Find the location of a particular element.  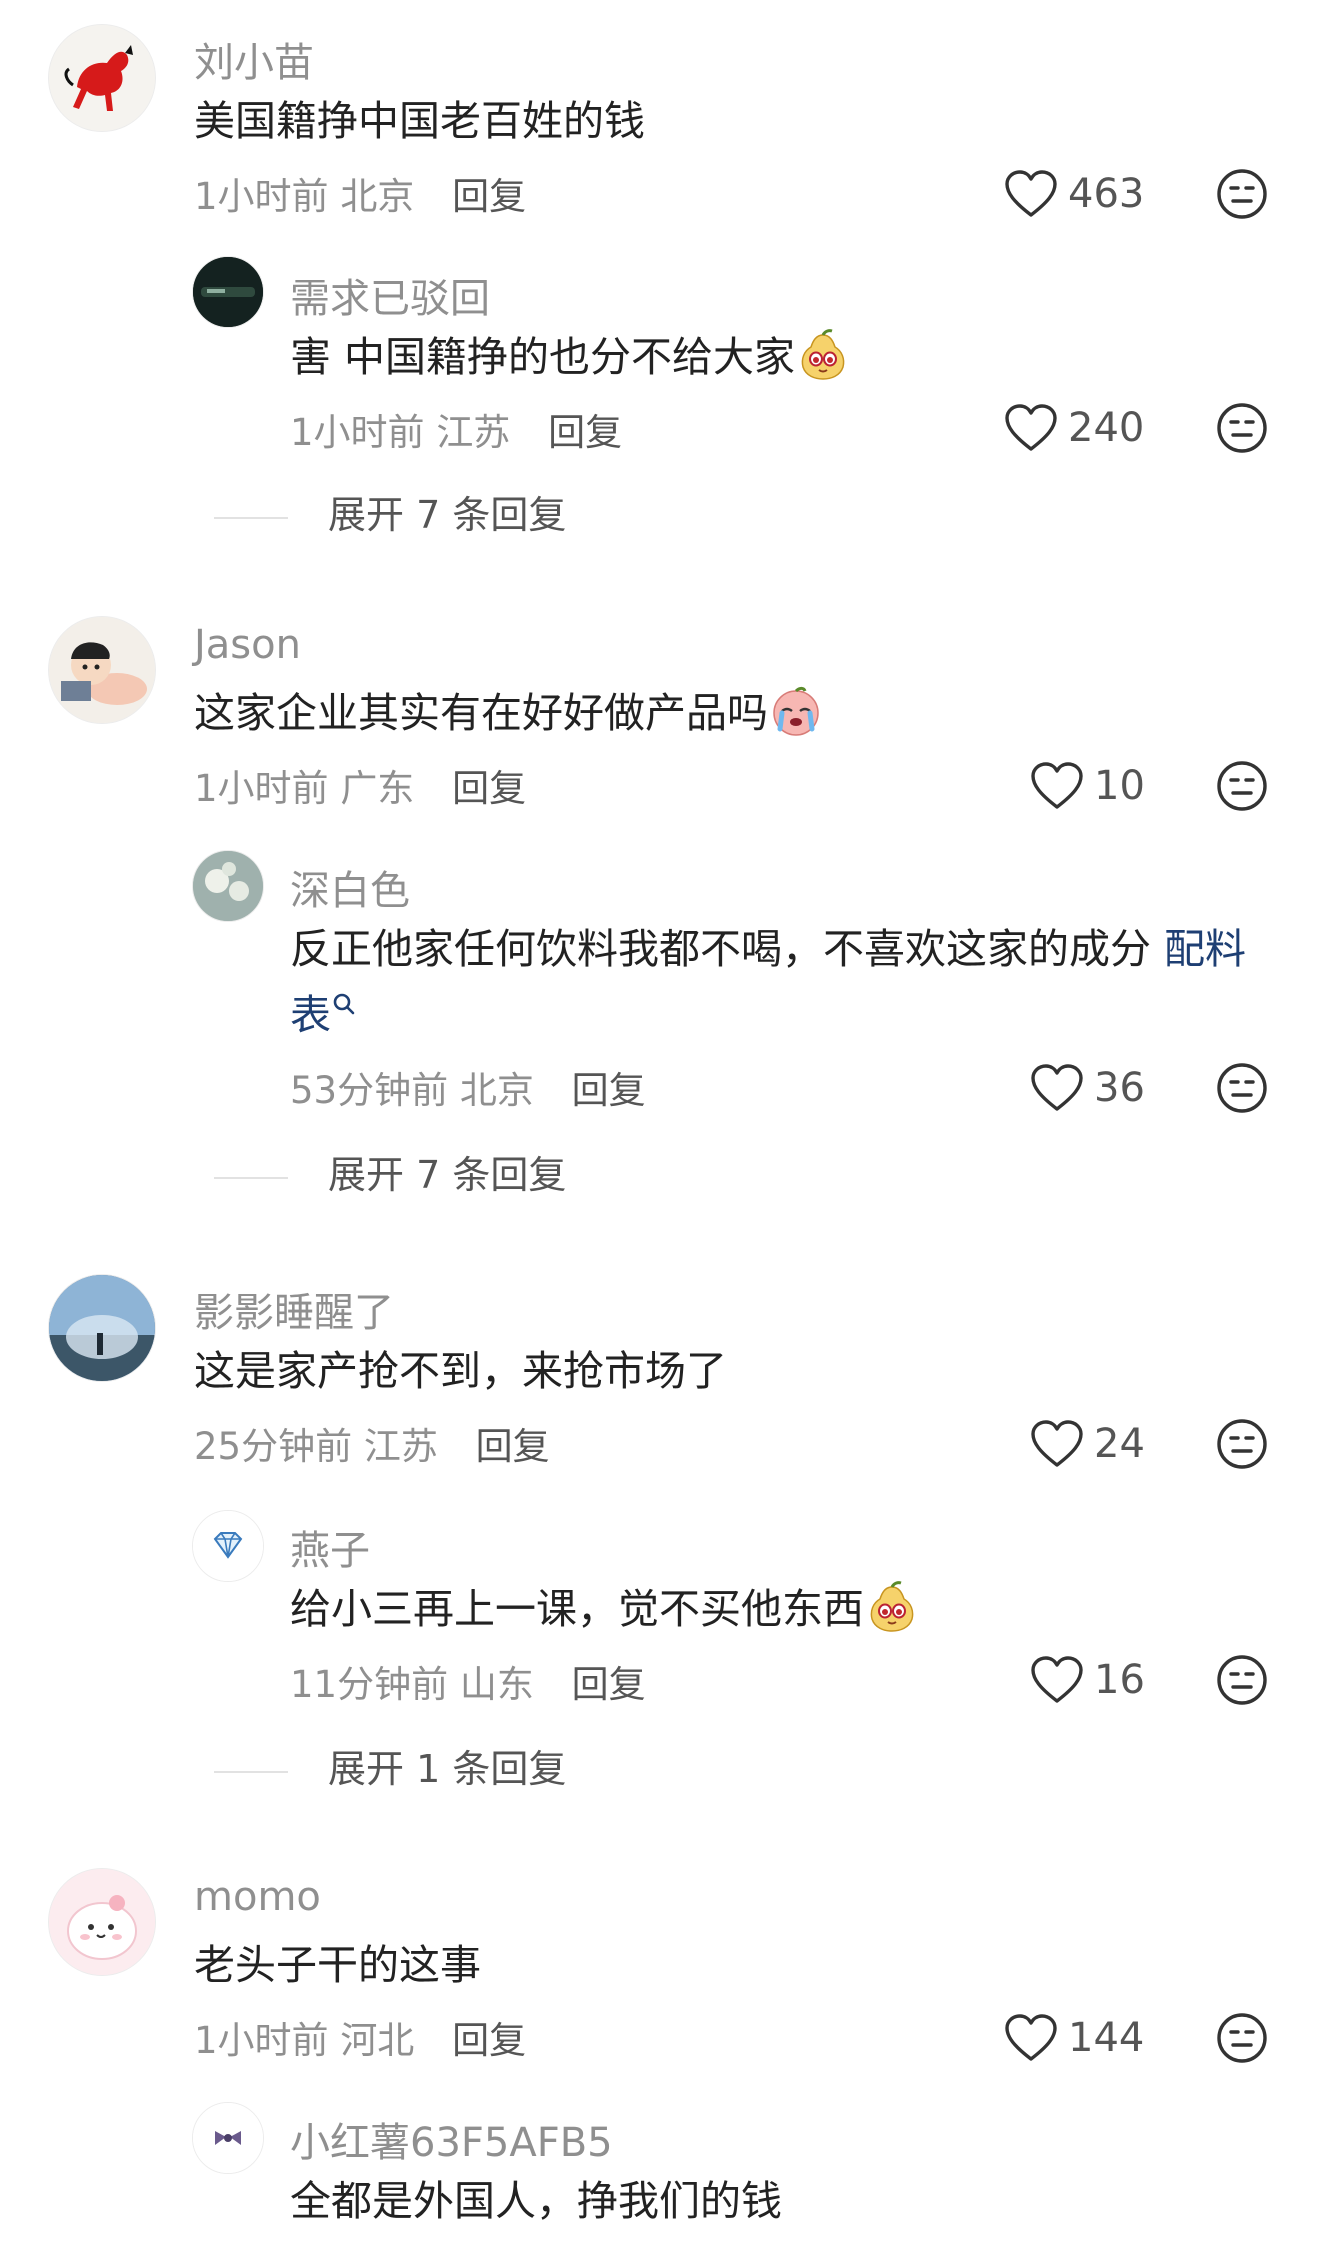

expand-replies-button: 展开 1 条回复 is located at coordinates (390, 1765).